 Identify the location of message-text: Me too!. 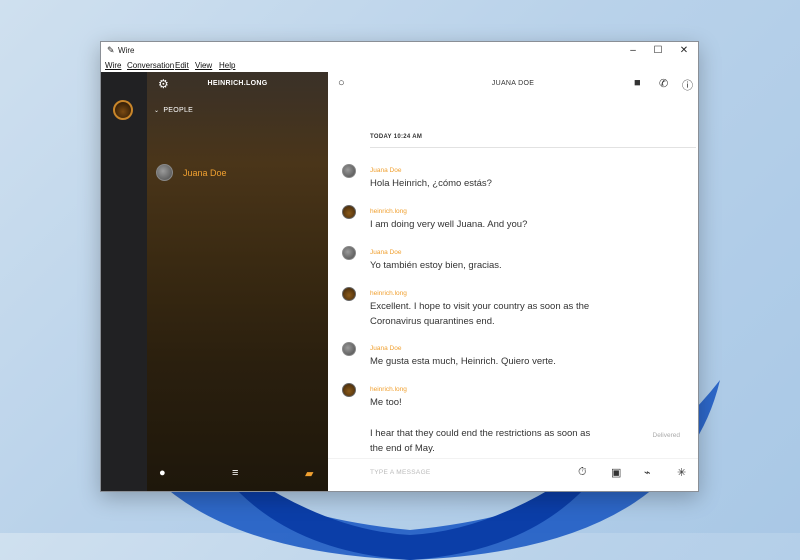
(386, 402).